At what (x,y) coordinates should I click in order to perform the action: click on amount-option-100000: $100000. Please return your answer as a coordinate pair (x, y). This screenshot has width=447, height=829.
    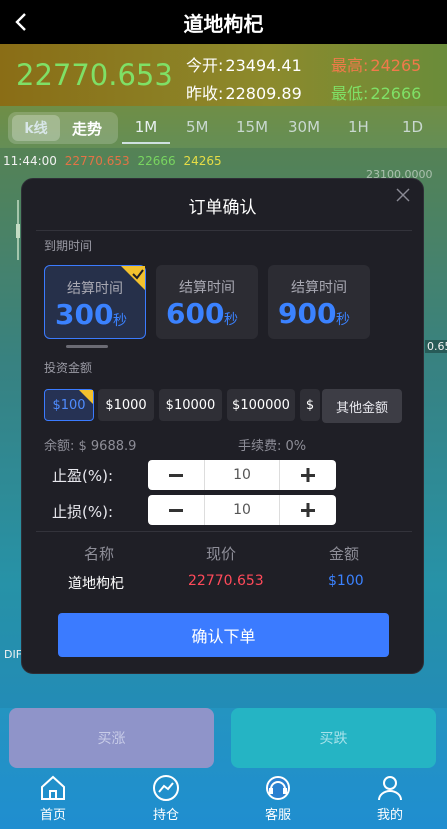
    Looking at the image, I should click on (261, 405).